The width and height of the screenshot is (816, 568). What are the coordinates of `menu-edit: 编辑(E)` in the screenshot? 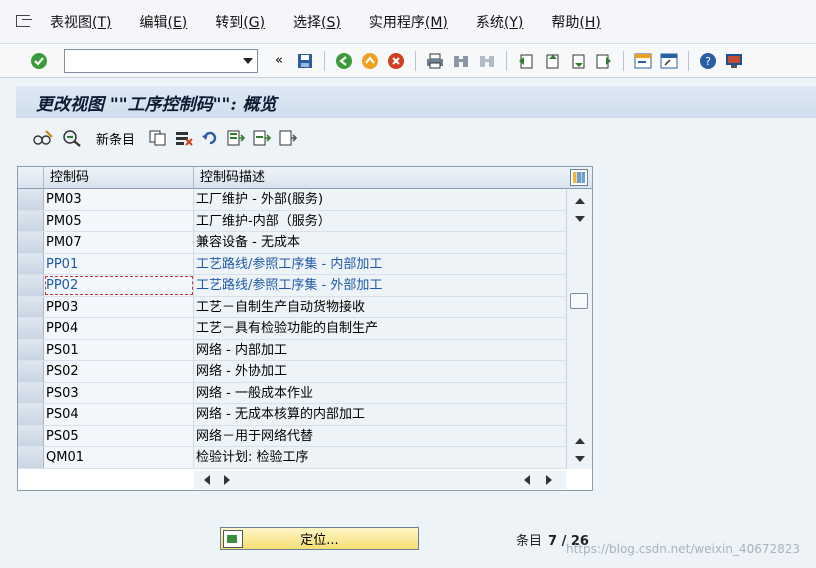 It's located at (163, 22).